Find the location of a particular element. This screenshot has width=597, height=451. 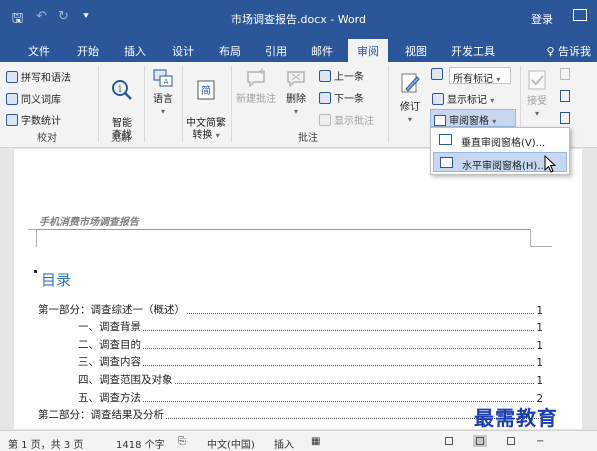

mouse-cursor-icon is located at coordinates (550, 164).